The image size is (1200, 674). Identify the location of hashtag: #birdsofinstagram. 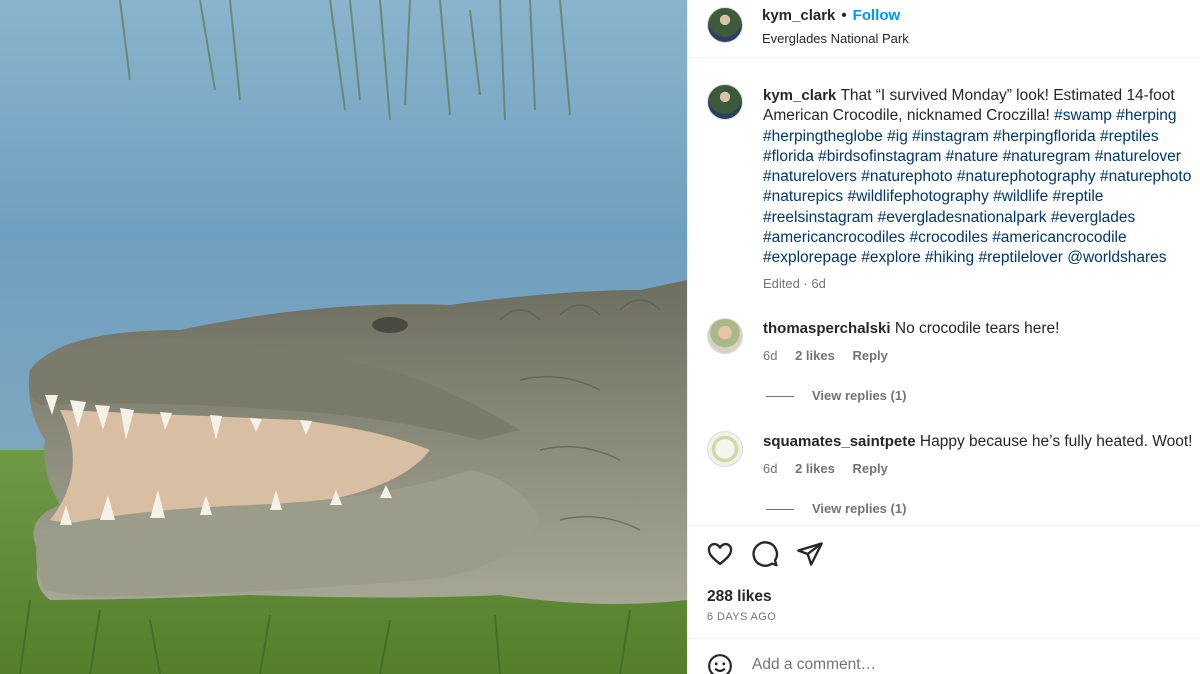
(879, 156).